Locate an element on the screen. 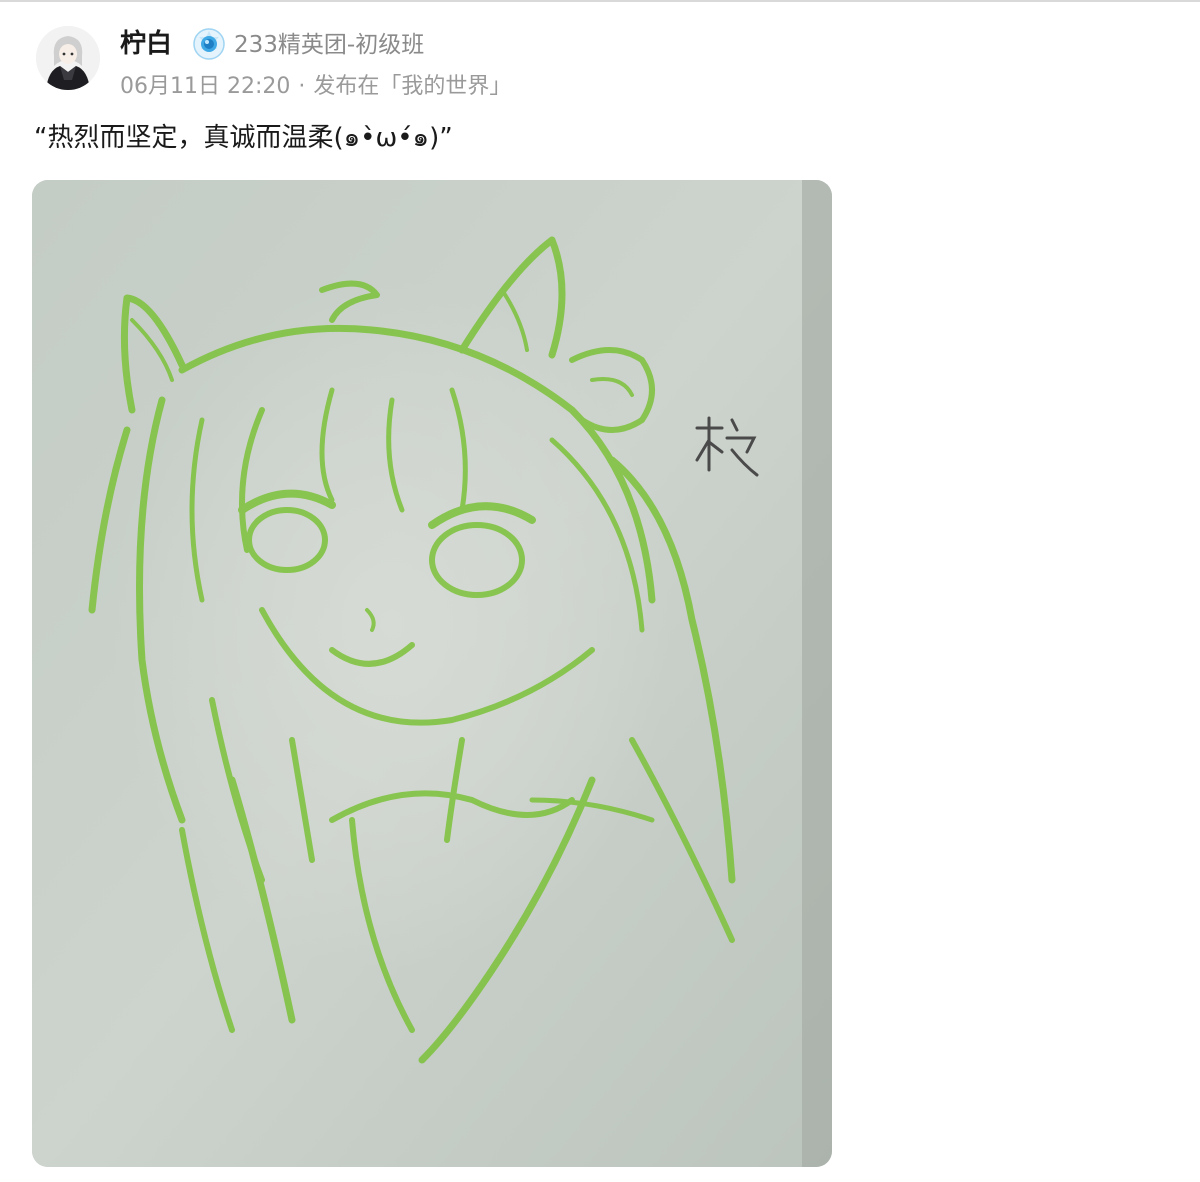 Image resolution: width=1200 pixels, height=1182 pixels. author-name: 柠白 is located at coordinates (146, 44).